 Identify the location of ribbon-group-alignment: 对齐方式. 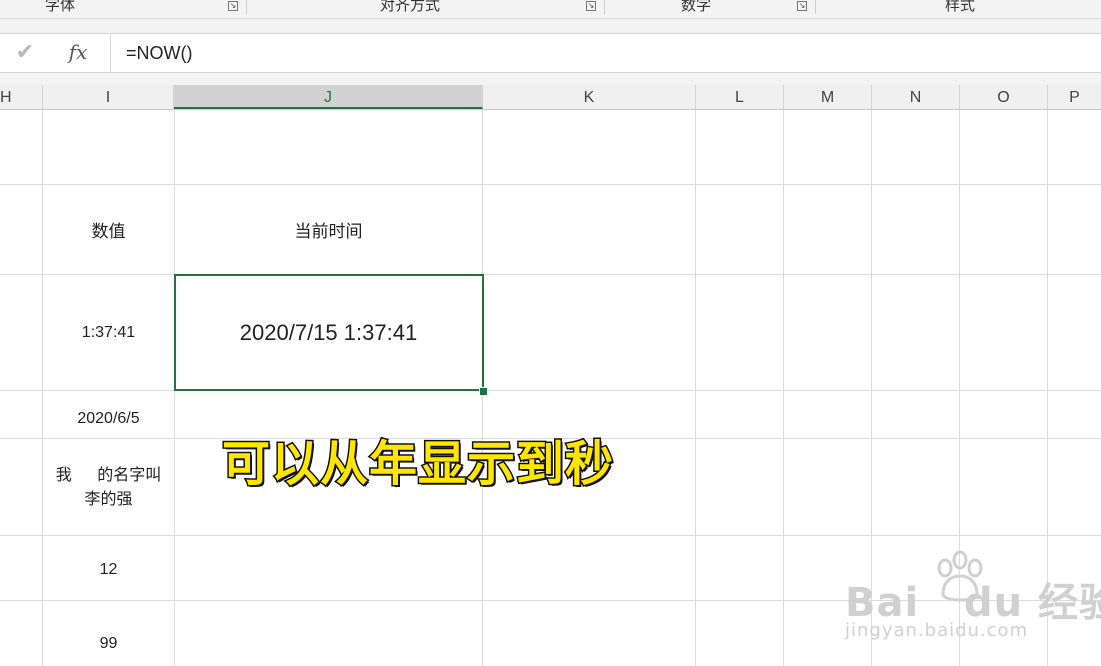
(409, 7).